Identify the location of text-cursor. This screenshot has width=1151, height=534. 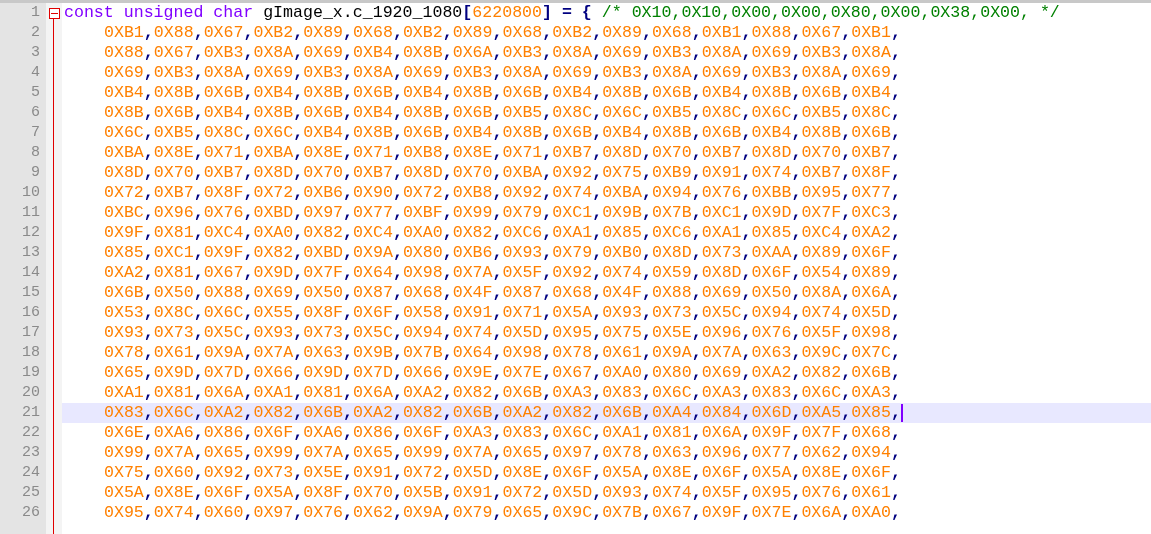
(902, 413).